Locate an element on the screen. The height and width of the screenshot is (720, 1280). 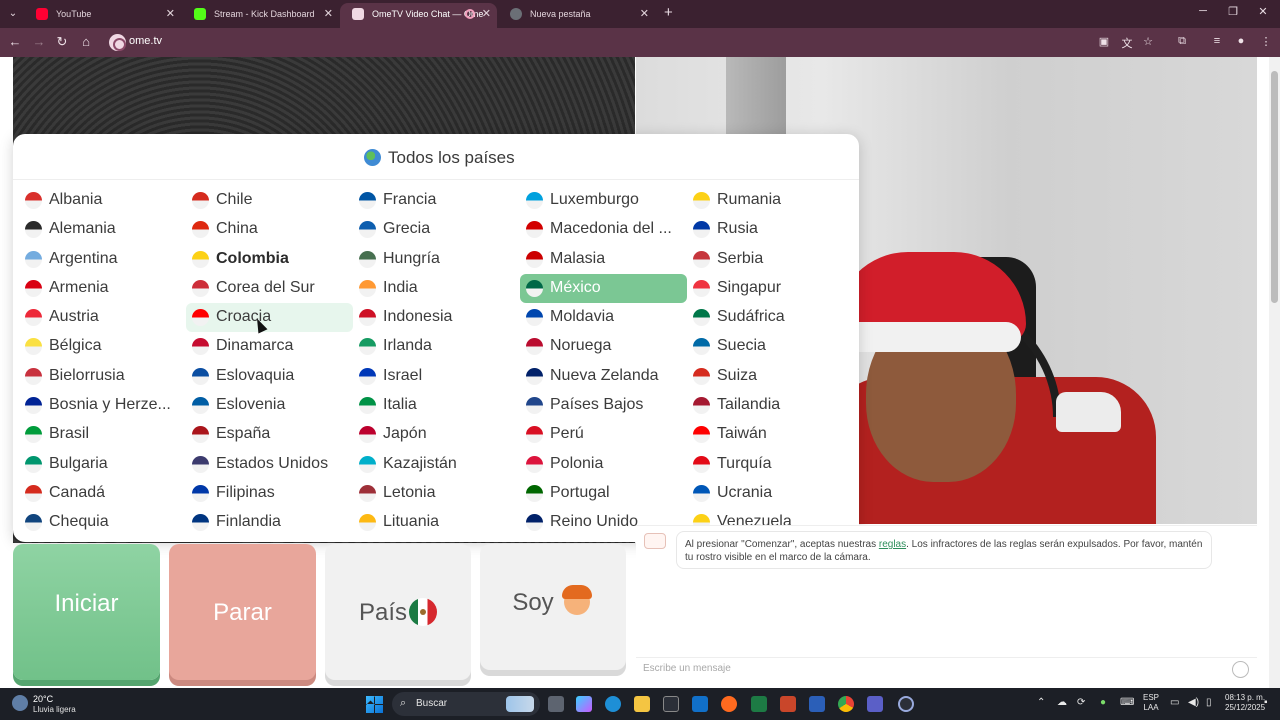
country-option: Israel is located at coordinates (436, 376).